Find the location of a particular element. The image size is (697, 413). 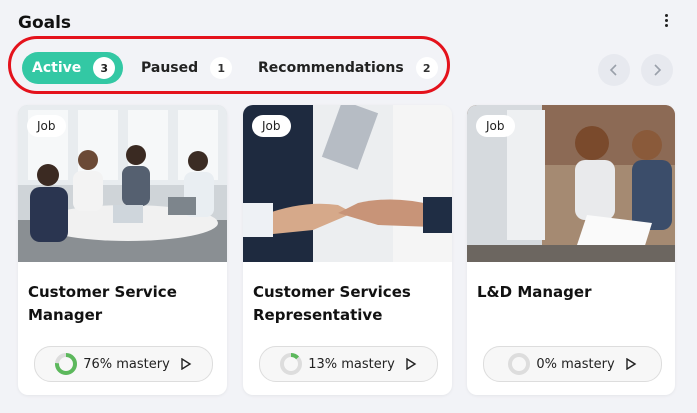

card-title: L&D Manager is located at coordinates (534, 292).